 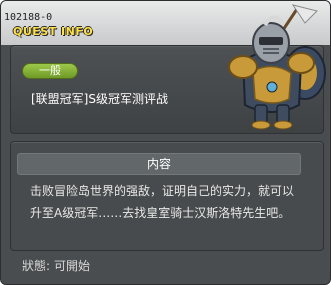 I want to click on knight-portrait-icon, so click(x=277, y=67).